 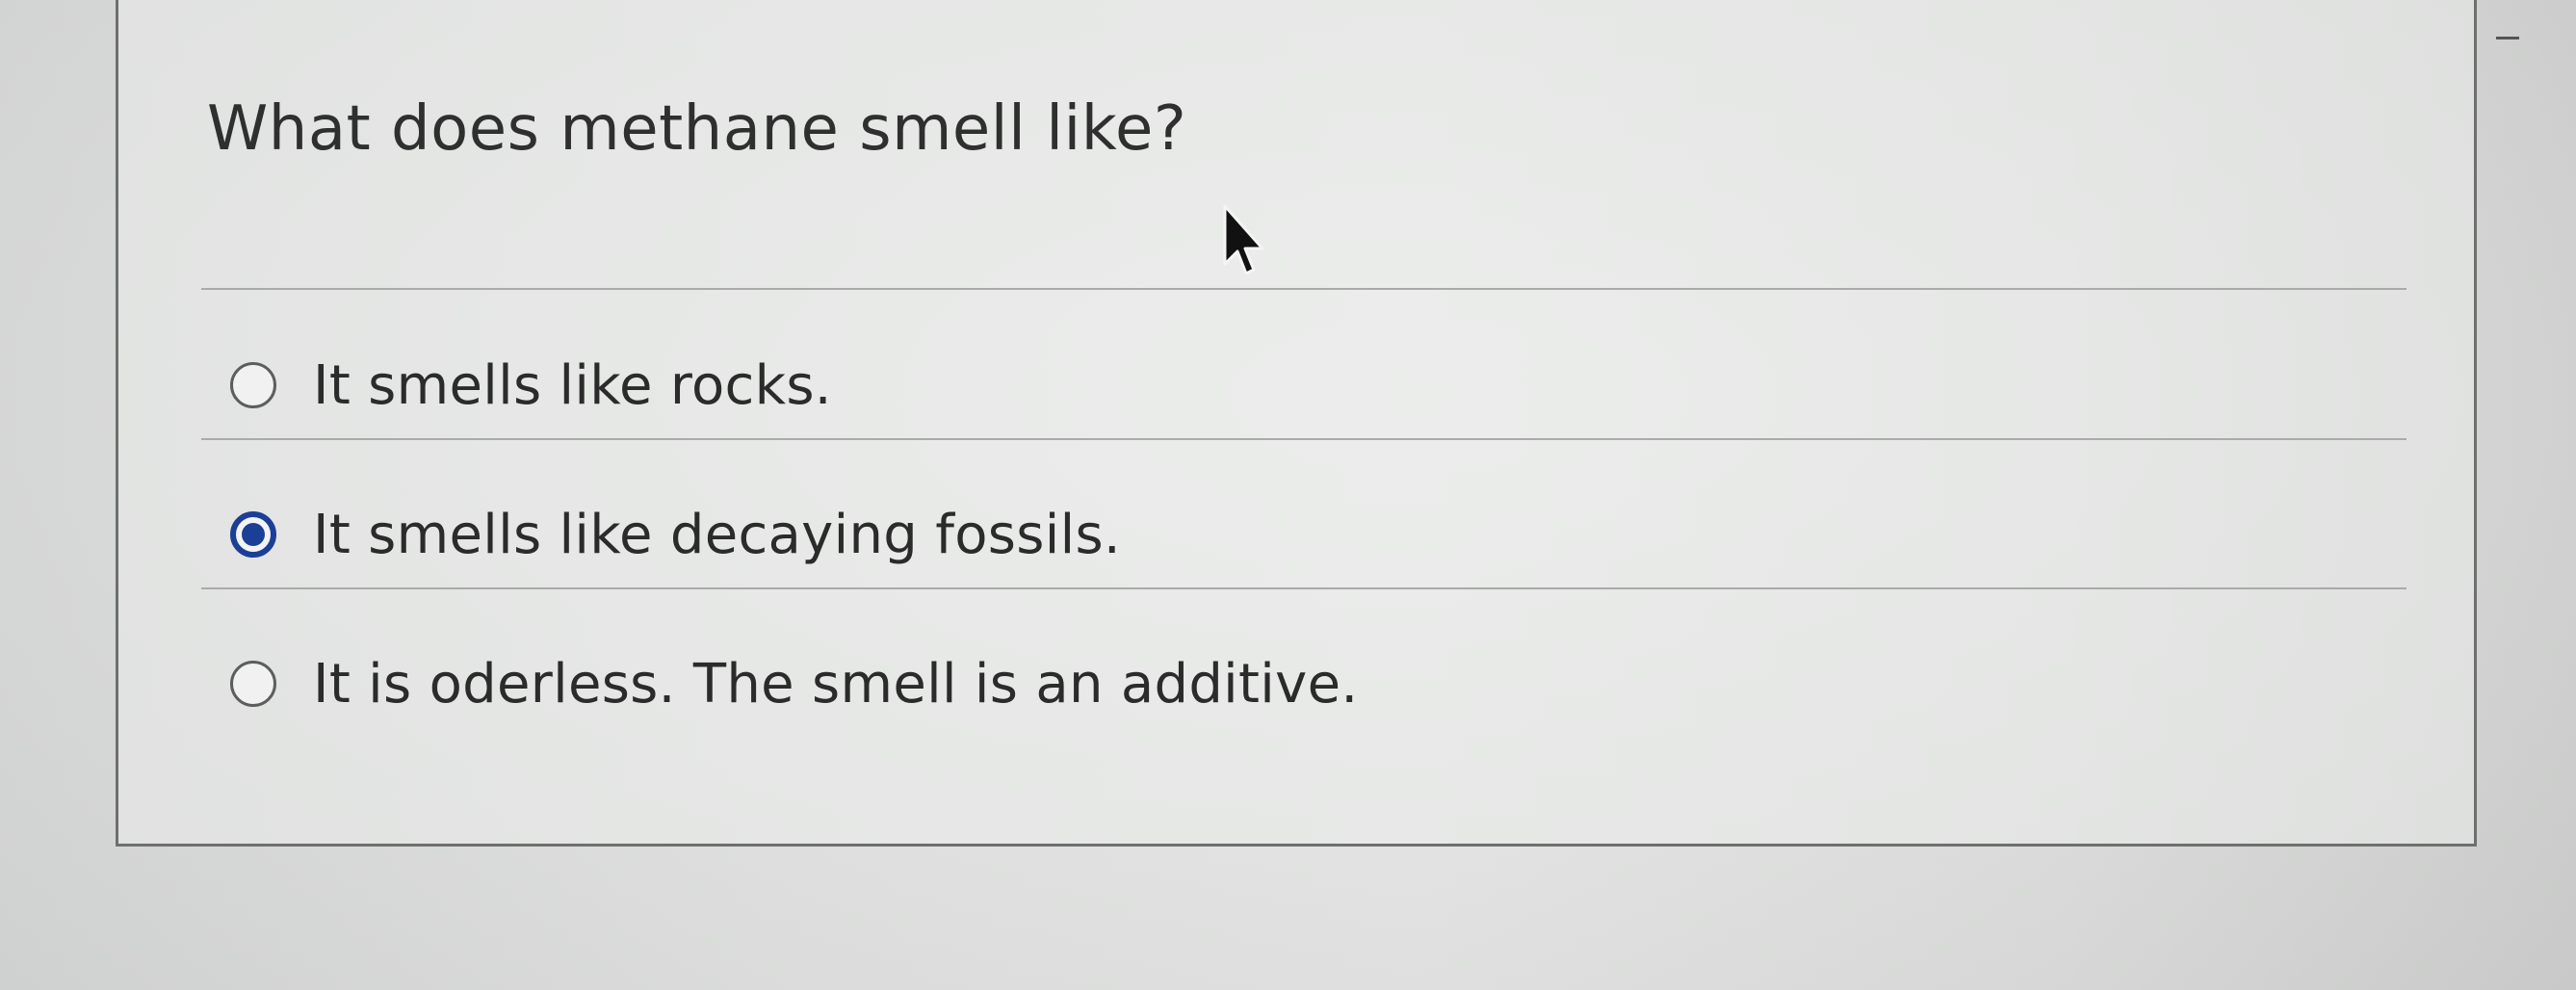 I want to click on question-text: What does methane smell like?, so click(x=697, y=129).